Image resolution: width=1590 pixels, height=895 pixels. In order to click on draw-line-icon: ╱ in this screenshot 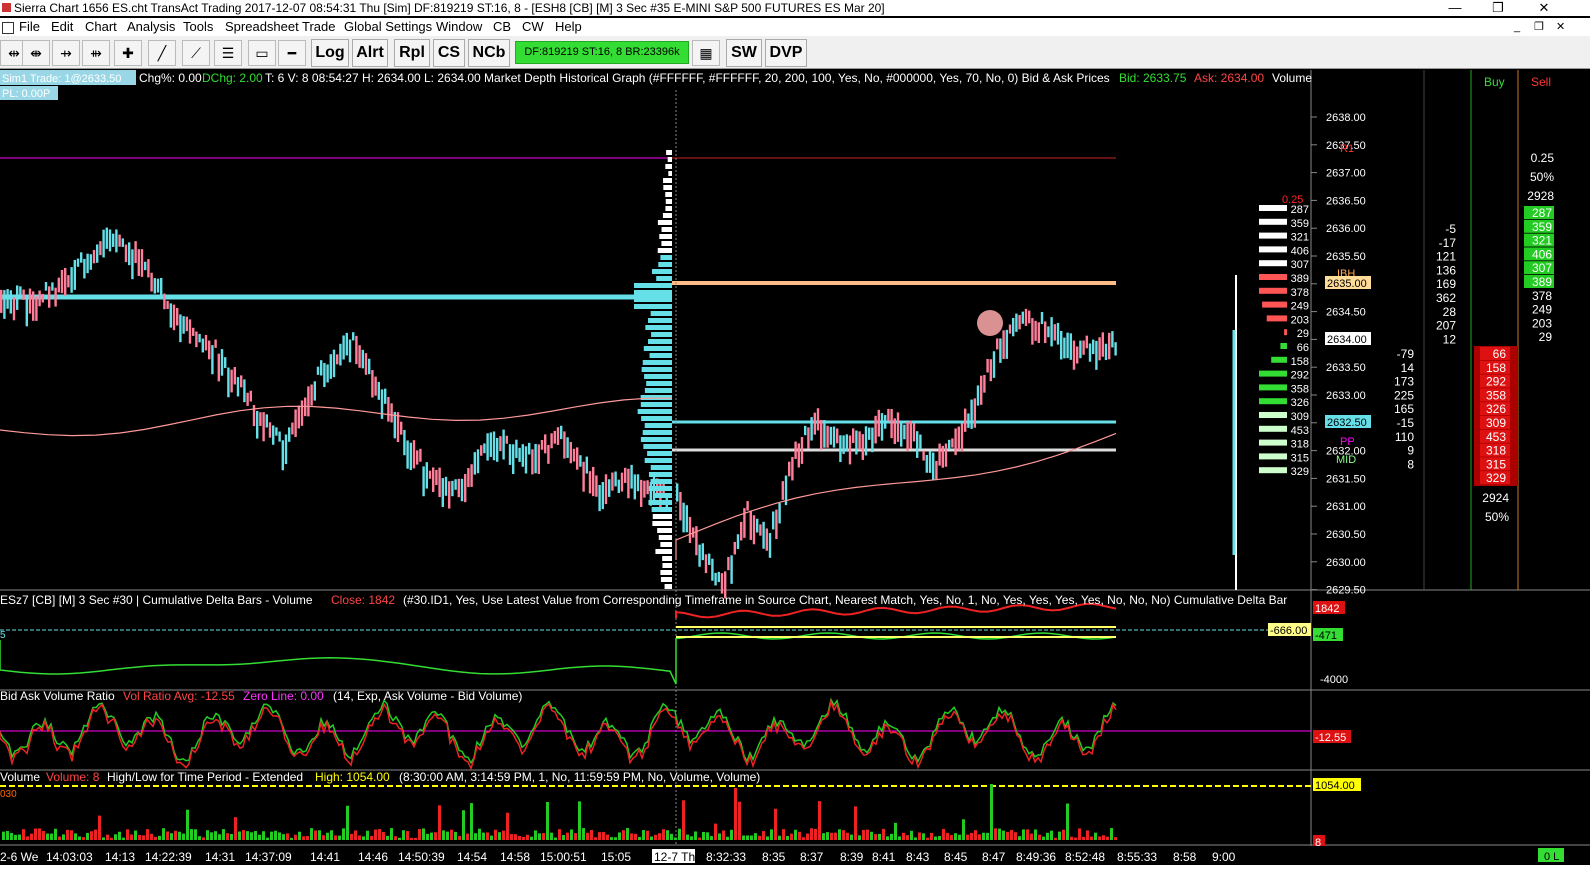, I will do `click(162, 53)`.